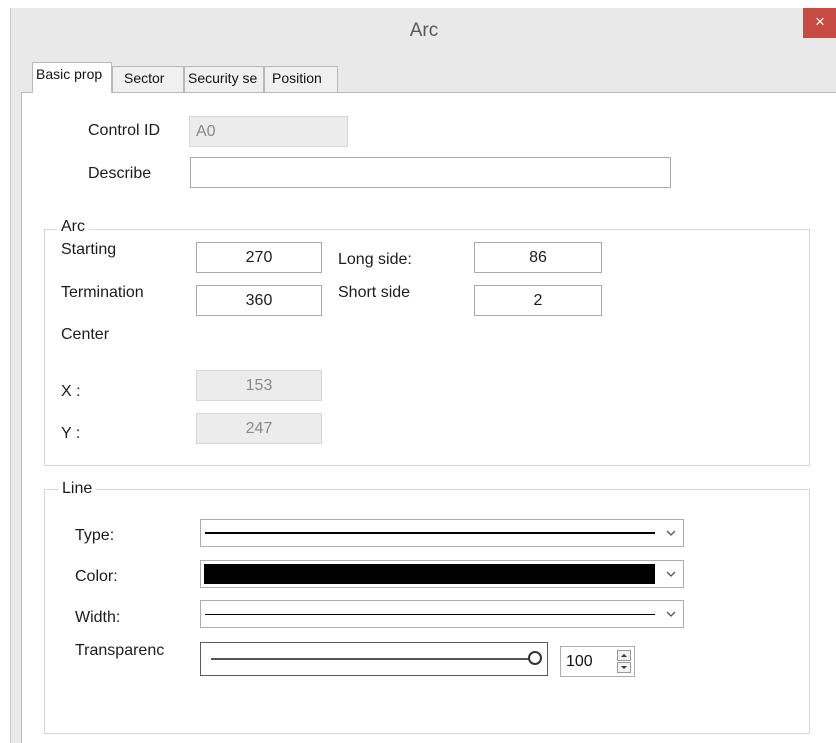 Image resolution: width=836 pixels, height=743 pixels. I want to click on long-side-input: 86, so click(538, 257).